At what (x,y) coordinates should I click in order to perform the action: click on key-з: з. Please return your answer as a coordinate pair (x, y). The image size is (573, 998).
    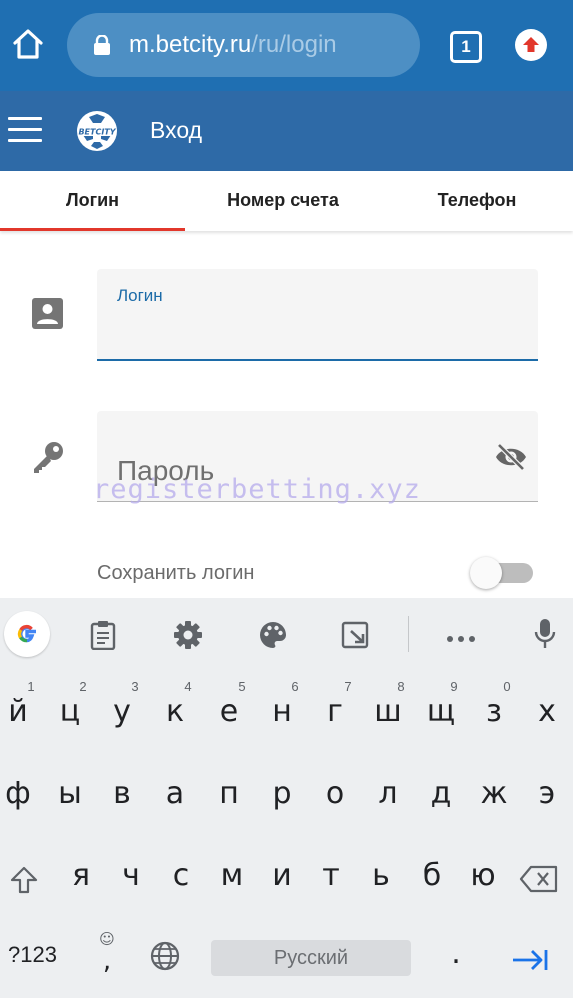
    Looking at the image, I should click on (494, 711).